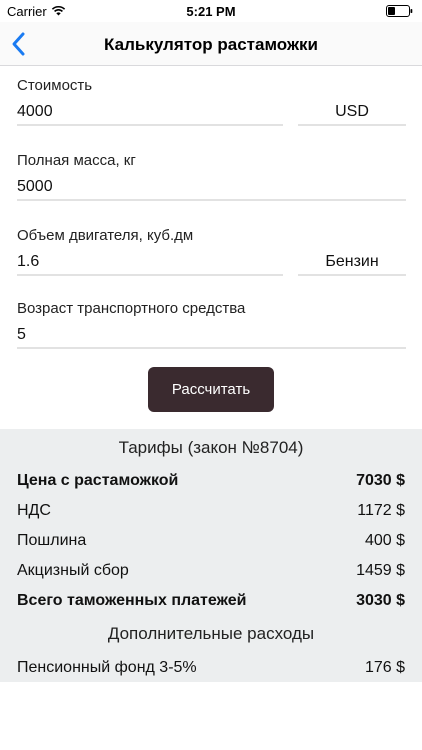 The width and height of the screenshot is (422, 750). What do you see at coordinates (211, 188) in the screenshot?
I see `mass-input` at bounding box center [211, 188].